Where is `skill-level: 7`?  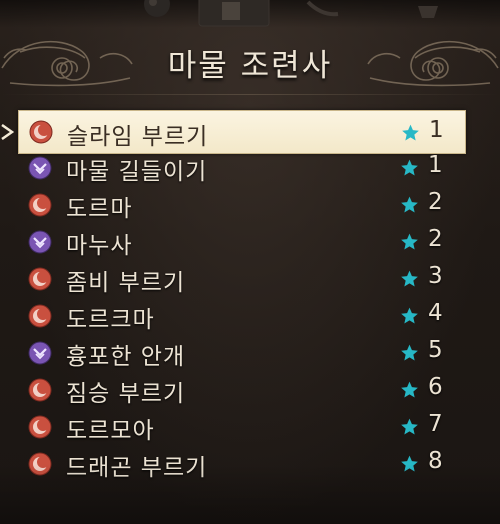 skill-level: 7 is located at coordinates (435, 424).